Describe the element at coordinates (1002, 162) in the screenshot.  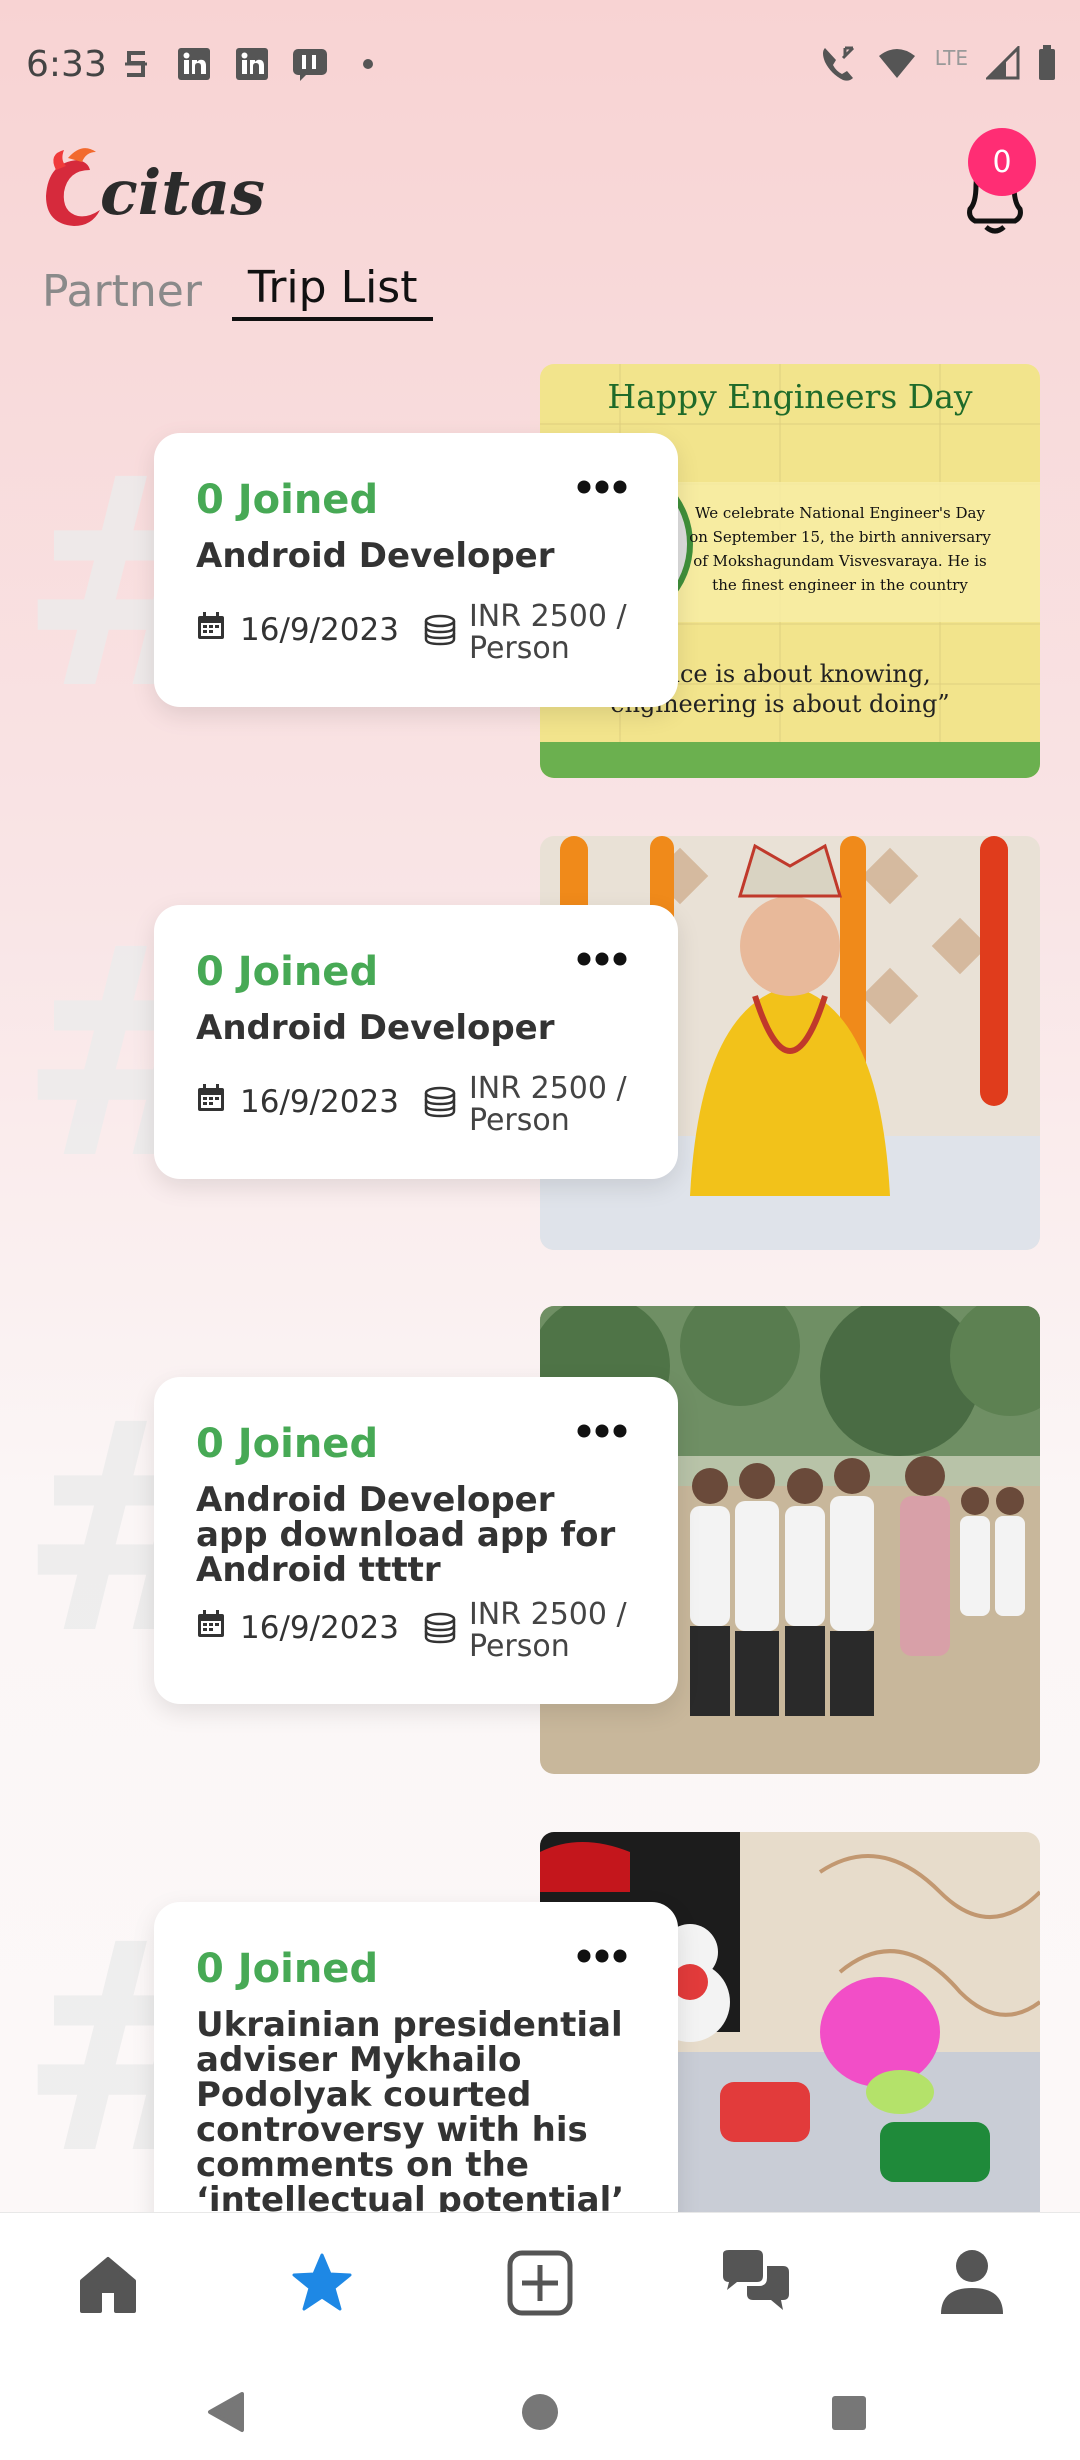
I see `notification-count-badge: 0` at that location.